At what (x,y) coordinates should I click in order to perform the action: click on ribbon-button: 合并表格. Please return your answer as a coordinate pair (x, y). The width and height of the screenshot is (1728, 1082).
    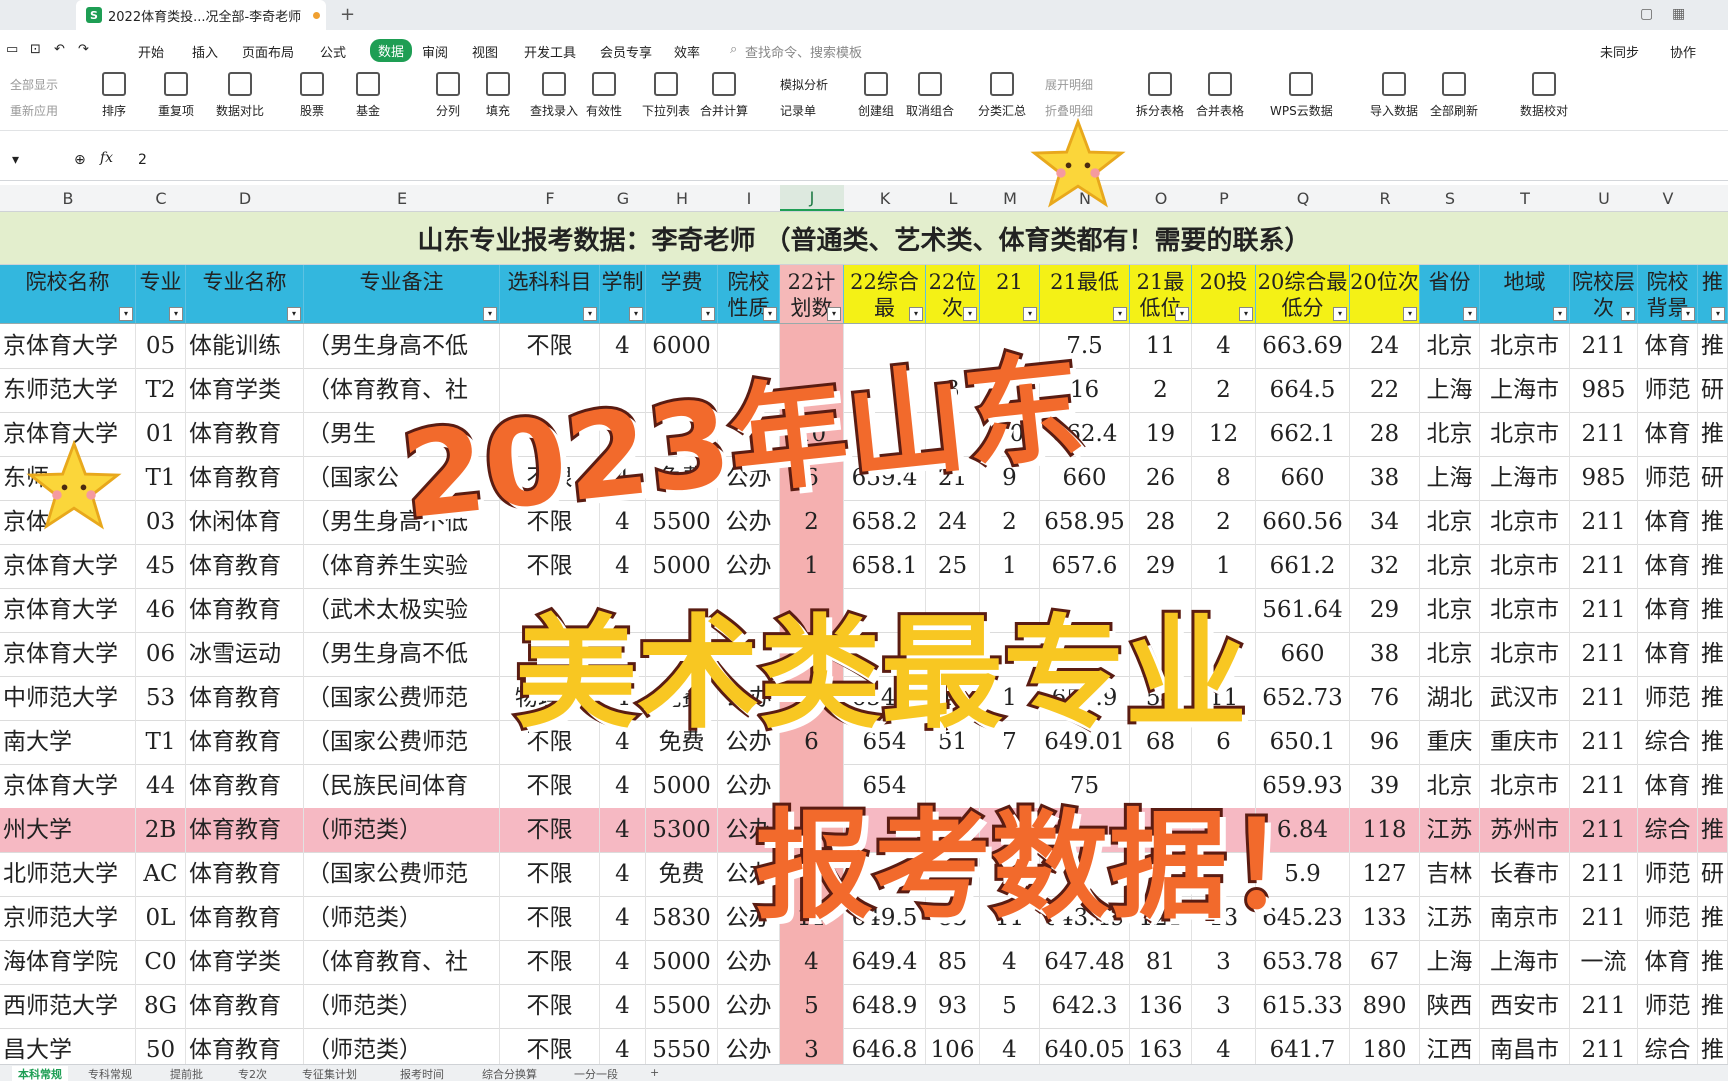
    Looking at the image, I should click on (1220, 95).